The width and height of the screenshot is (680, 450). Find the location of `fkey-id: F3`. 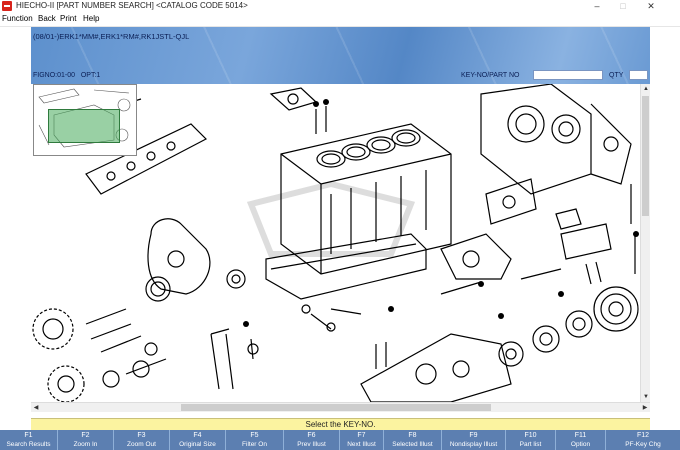

fkey-id: F3 is located at coordinates (141, 435).